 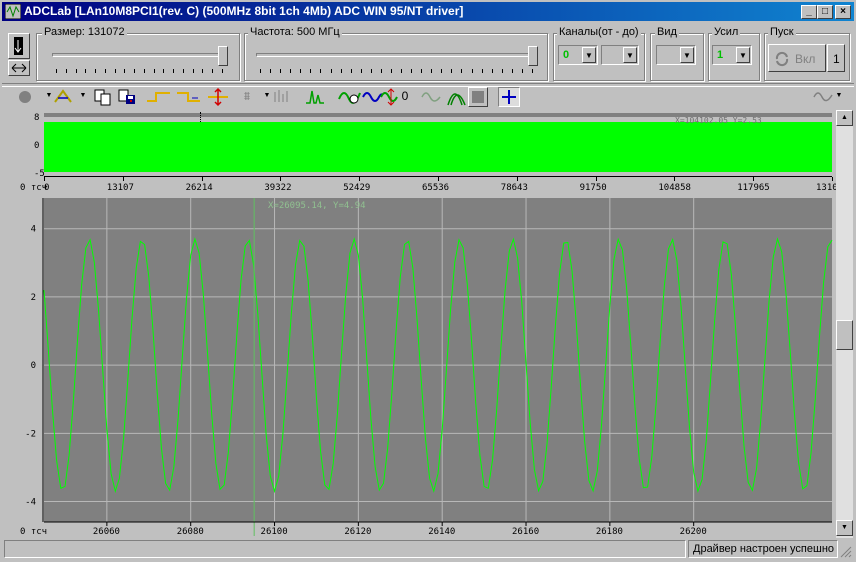 I want to click on trigger-button, so click(x=63, y=97).